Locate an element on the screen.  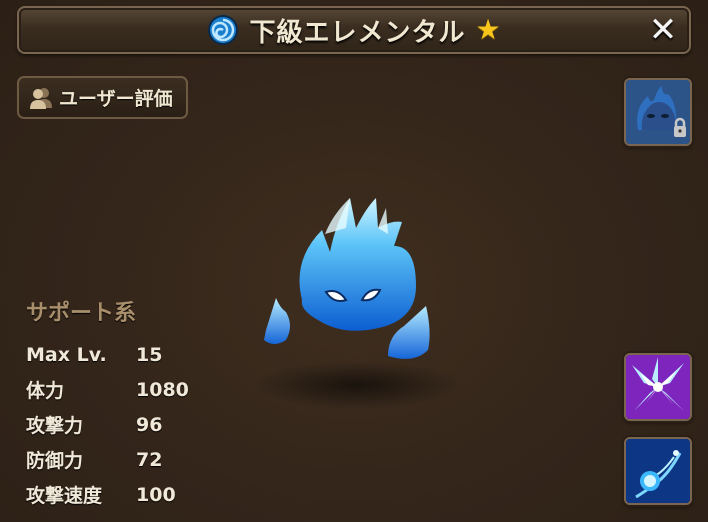
water-swirl-icon is located at coordinates (223, 30).